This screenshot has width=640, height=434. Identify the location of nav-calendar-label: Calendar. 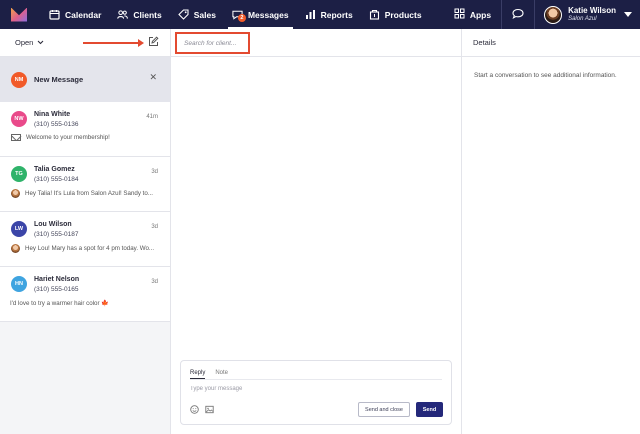
(83, 14).